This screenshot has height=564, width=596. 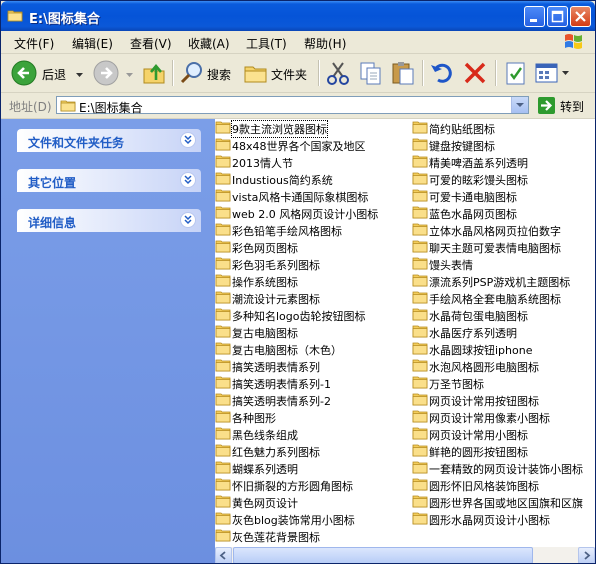 What do you see at coordinates (209, 43) in the screenshot?
I see `menu-favorites: 收藏(A)` at bounding box center [209, 43].